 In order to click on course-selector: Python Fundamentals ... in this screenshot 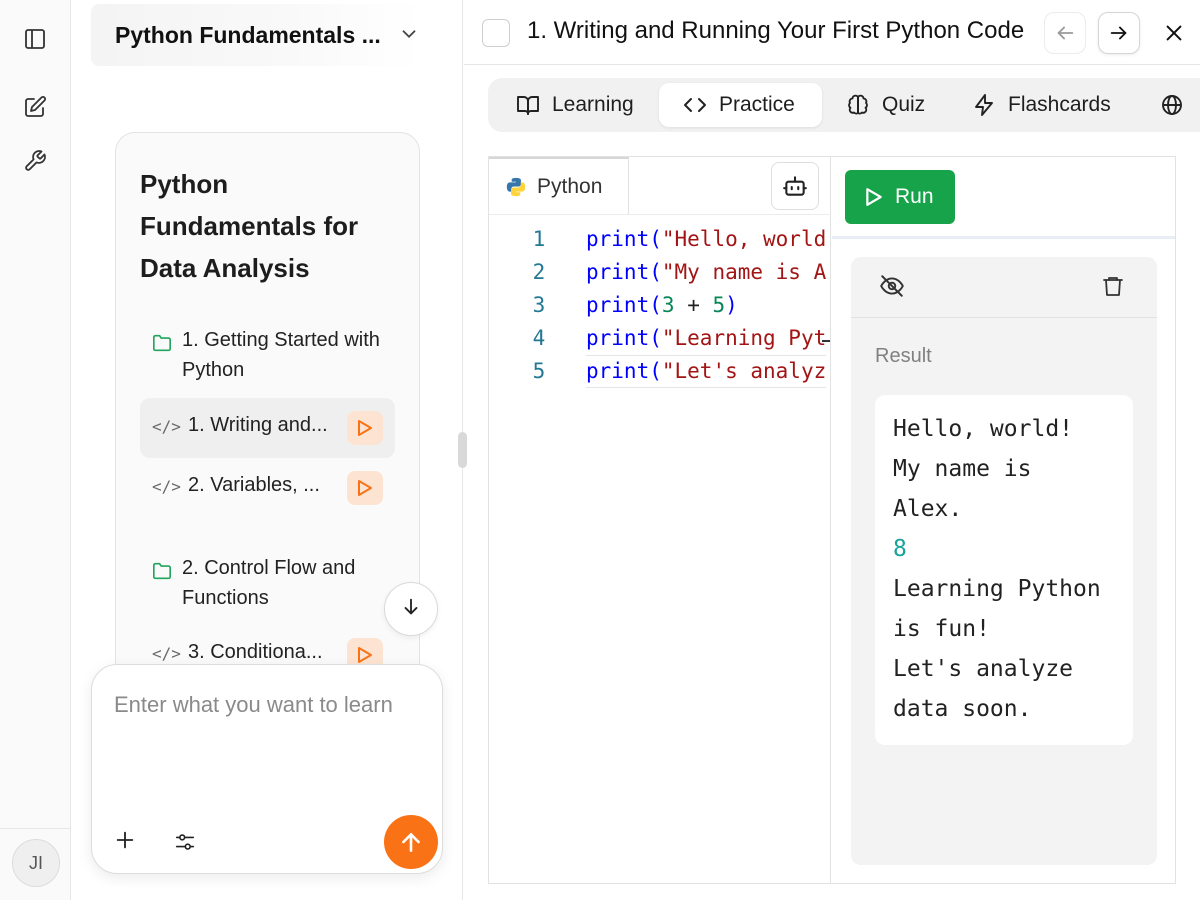, I will do `click(256, 35)`.